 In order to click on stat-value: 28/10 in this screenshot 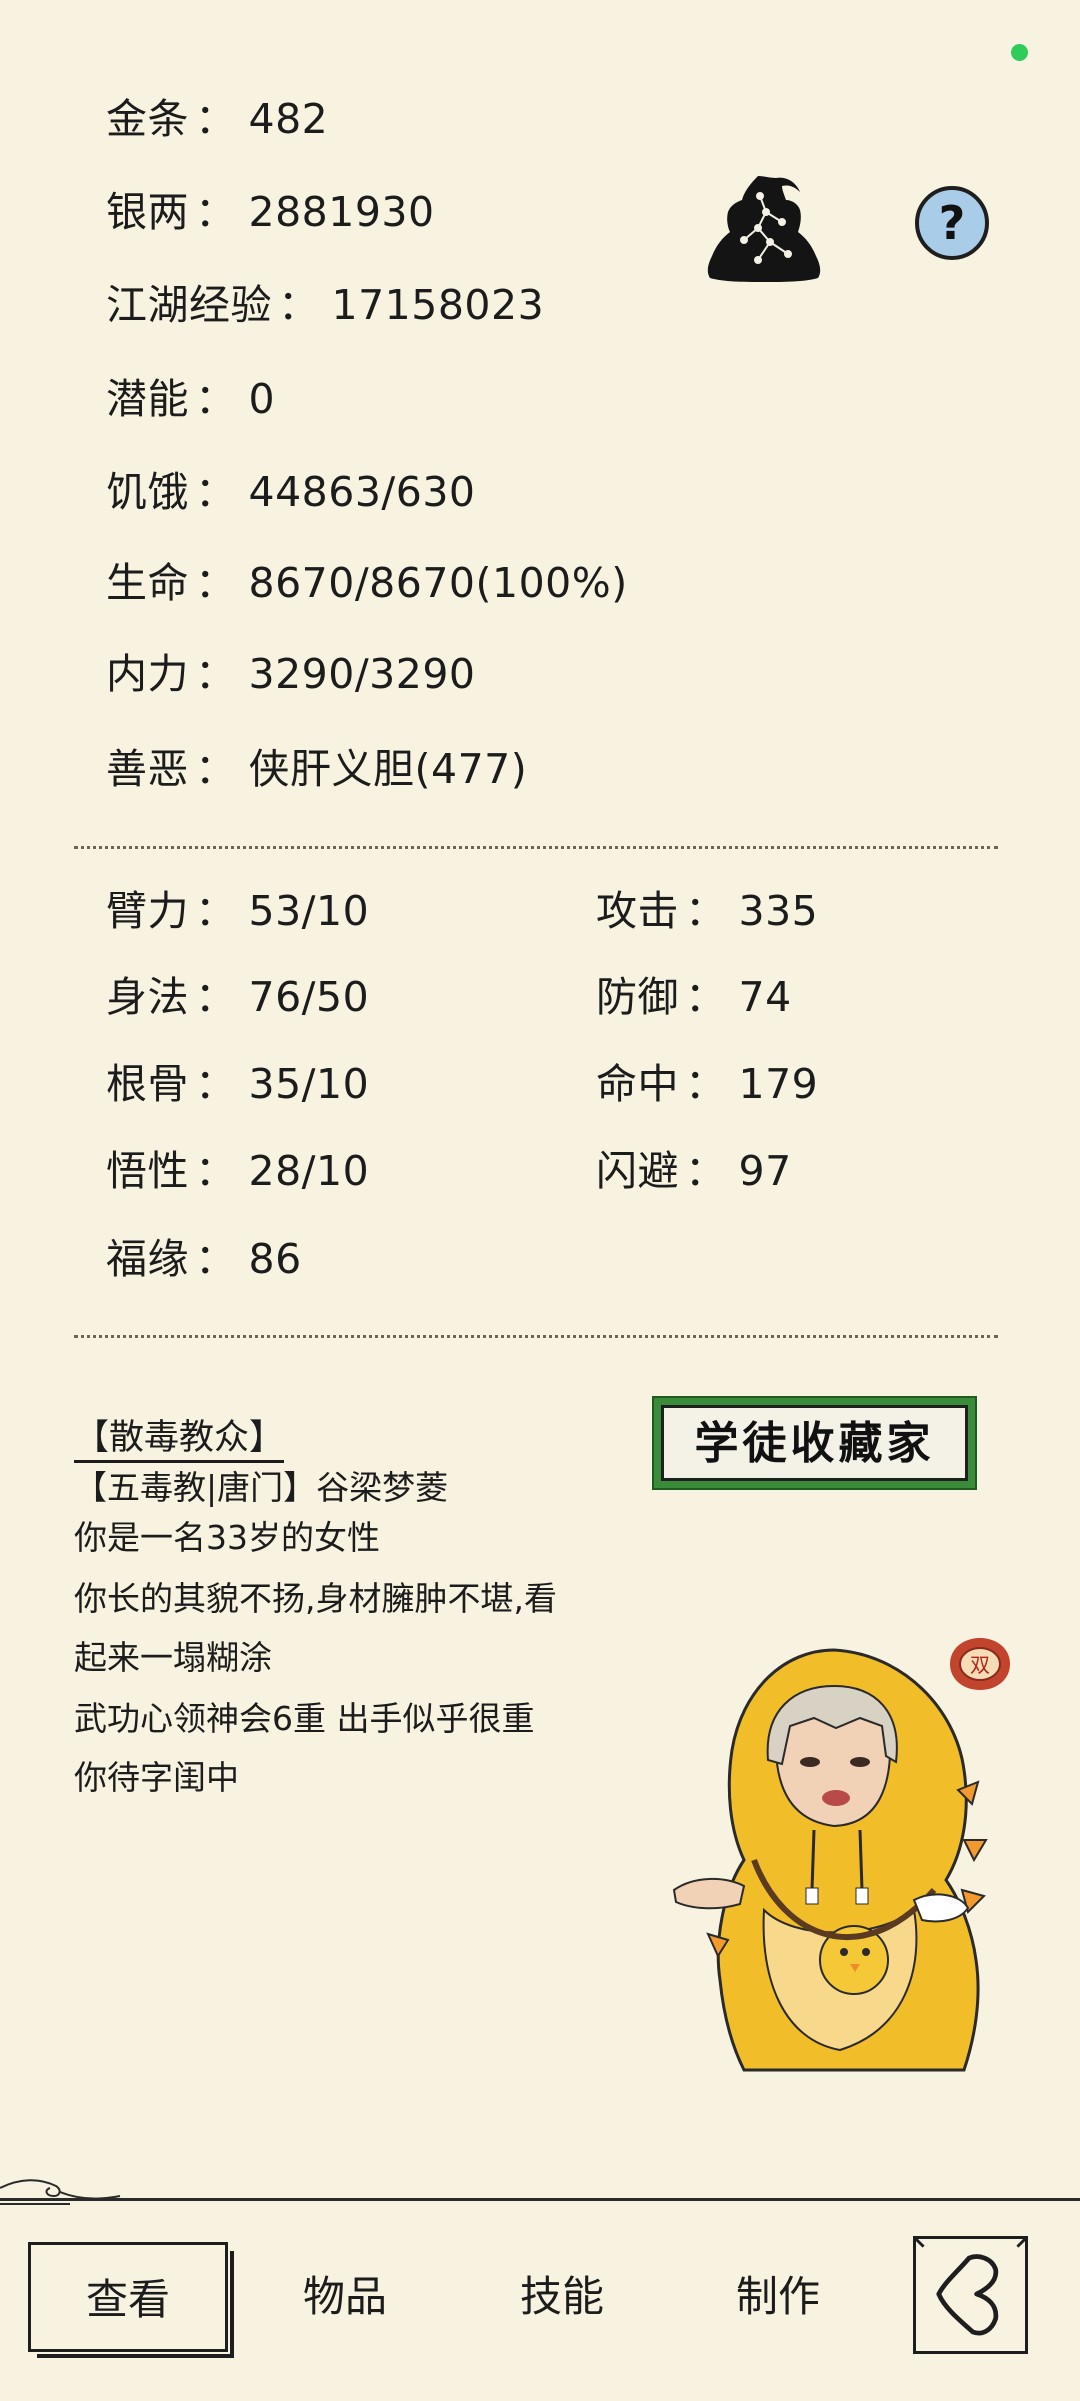, I will do `click(309, 1171)`.